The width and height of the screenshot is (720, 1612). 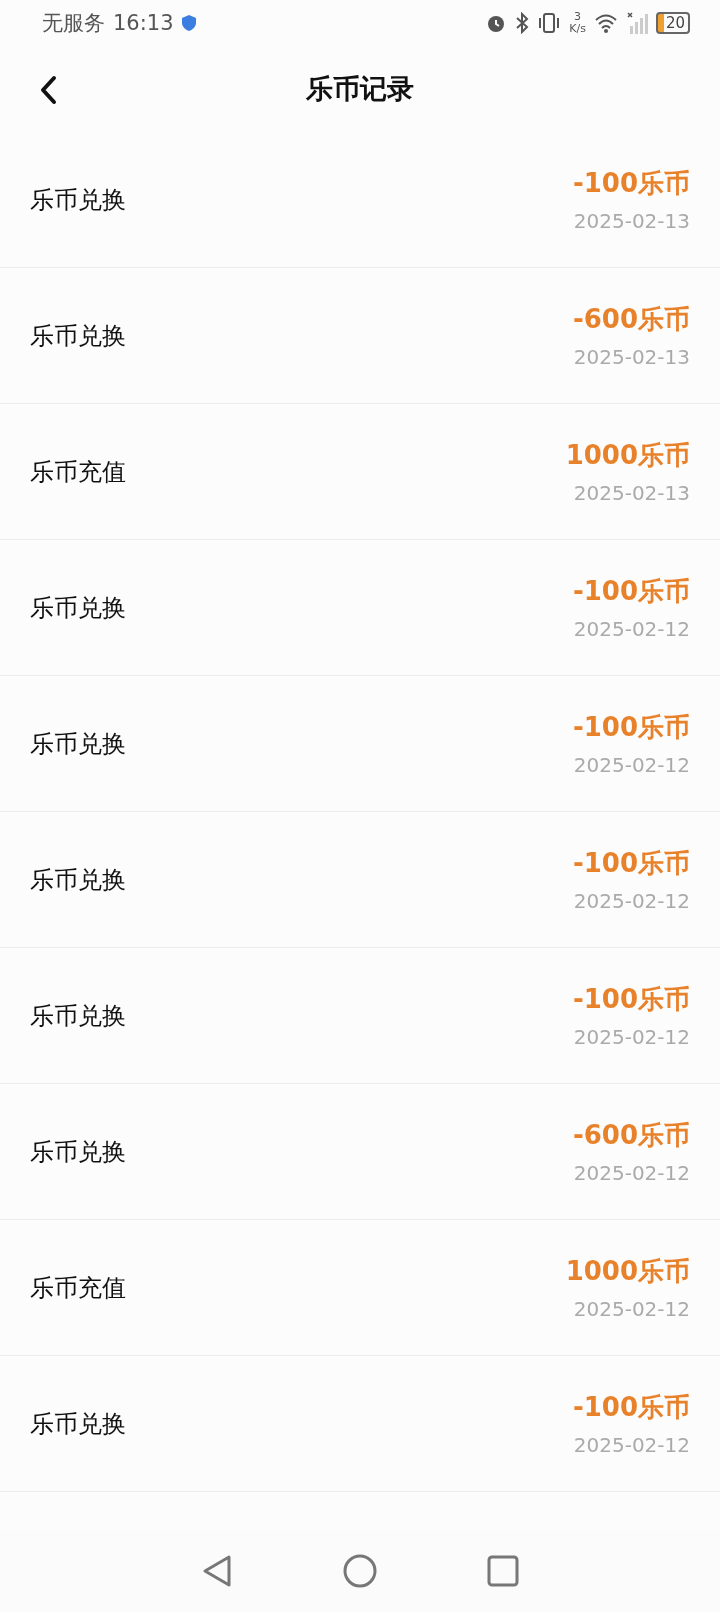 What do you see at coordinates (143, 23) in the screenshot?
I see `clock-text: 16:13` at bounding box center [143, 23].